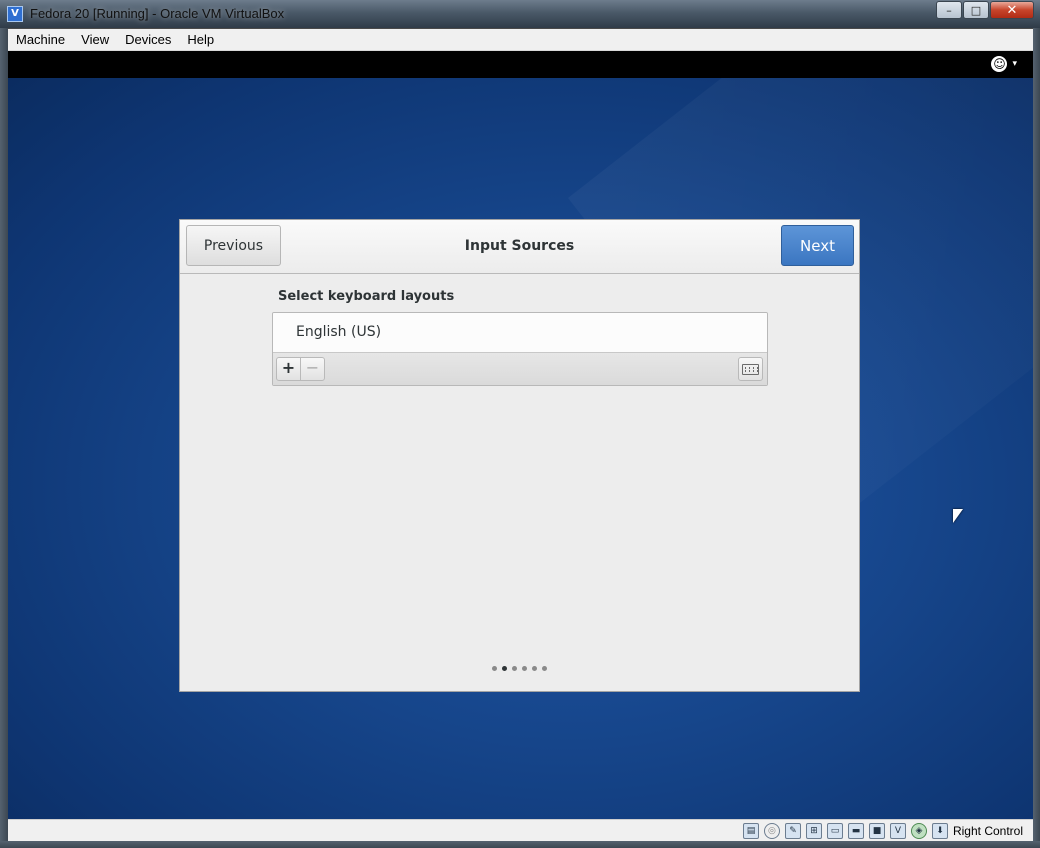  What do you see at coordinates (958, 516) in the screenshot?
I see `mouse-cursor-icon` at bounding box center [958, 516].